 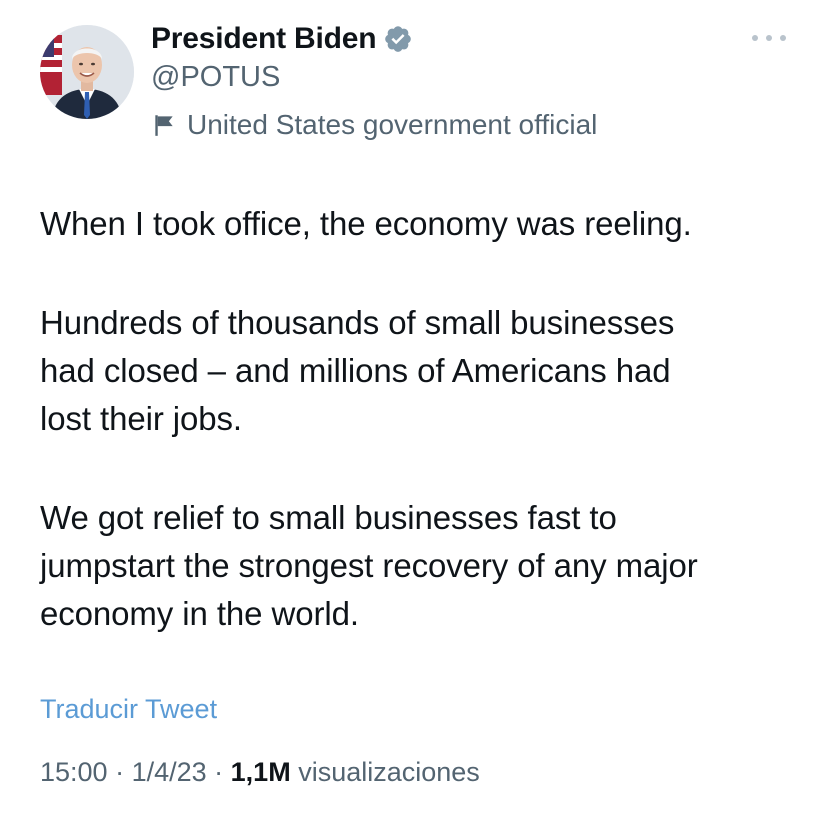 What do you see at coordinates (169, 772) in the screenshot?
I see `tweet-date: 1/4/23` at bounding box center [169, 772].